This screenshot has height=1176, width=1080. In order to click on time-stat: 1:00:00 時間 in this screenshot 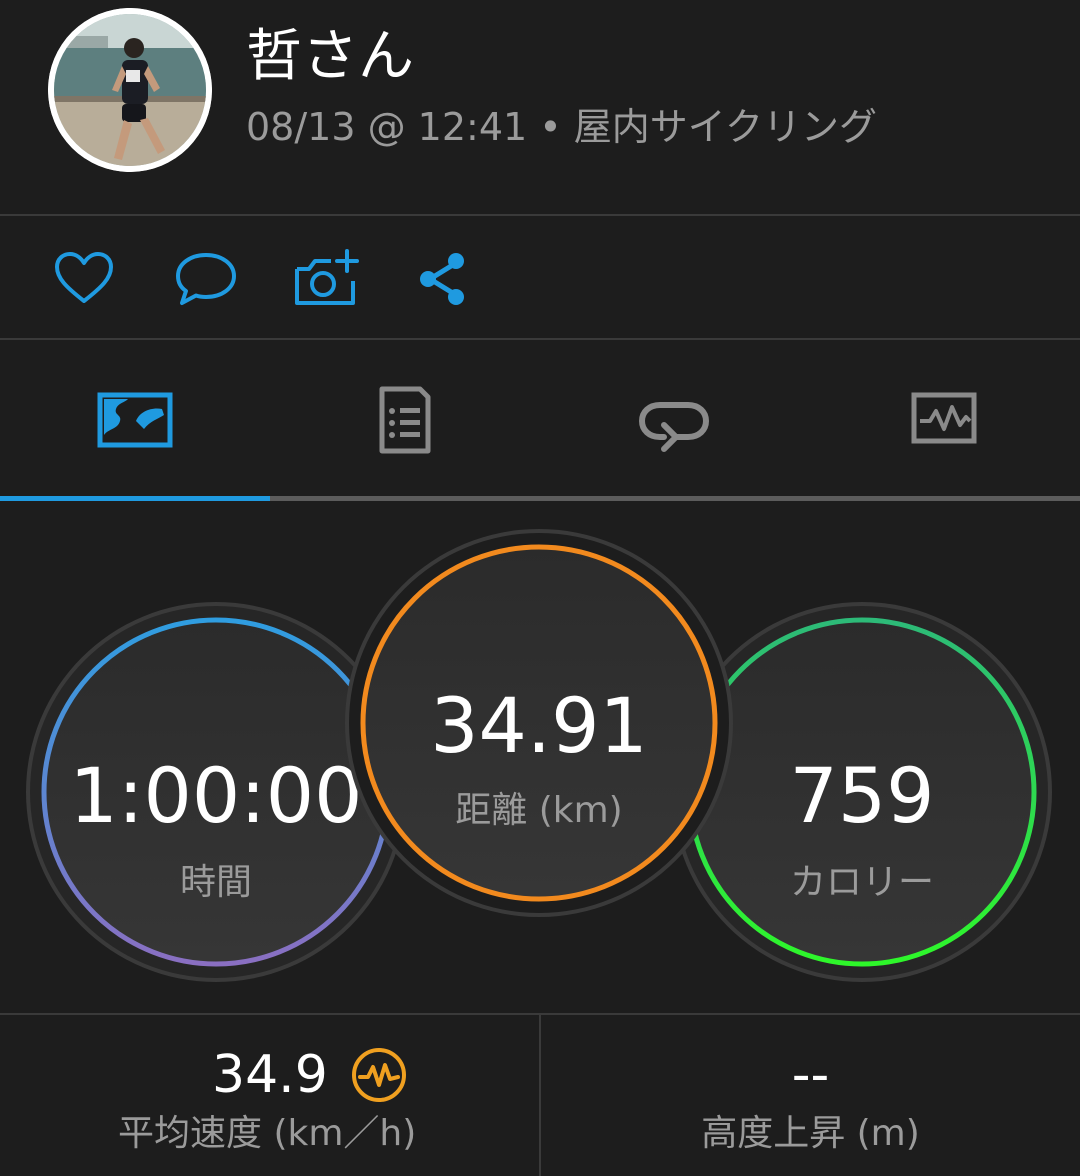, I will do `click(216, 792)`.